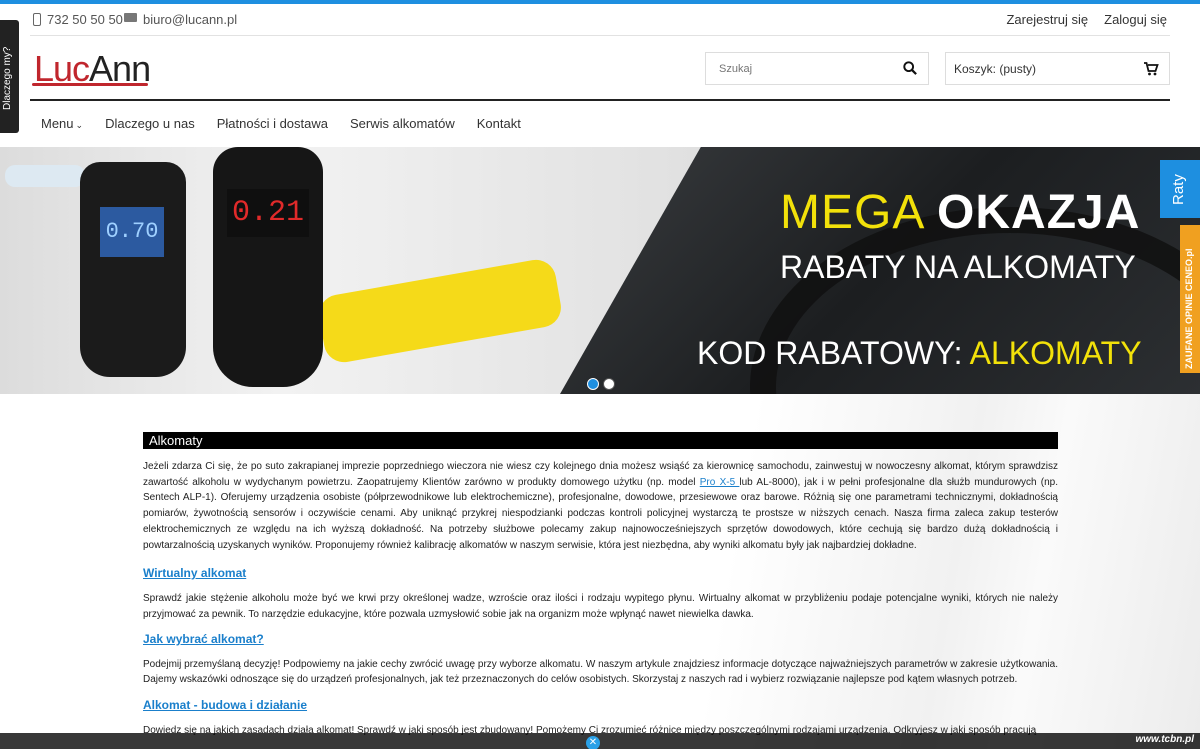 This screenshot has height=749, width=1200. What do you see at coordinates (975, 69) in the screenshot?
I see `cart-label: Koszyk:` at bounding box center [975, 69].